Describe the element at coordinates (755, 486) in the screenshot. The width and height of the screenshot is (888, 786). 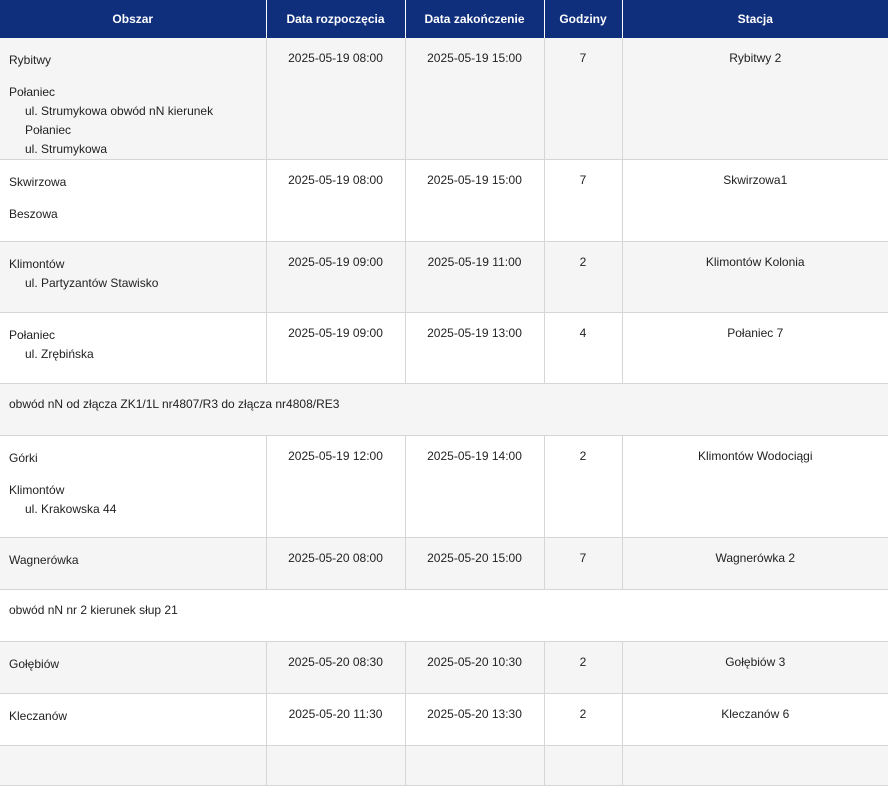
I see `station-cell: Klimontów Wodociągi` at that location.